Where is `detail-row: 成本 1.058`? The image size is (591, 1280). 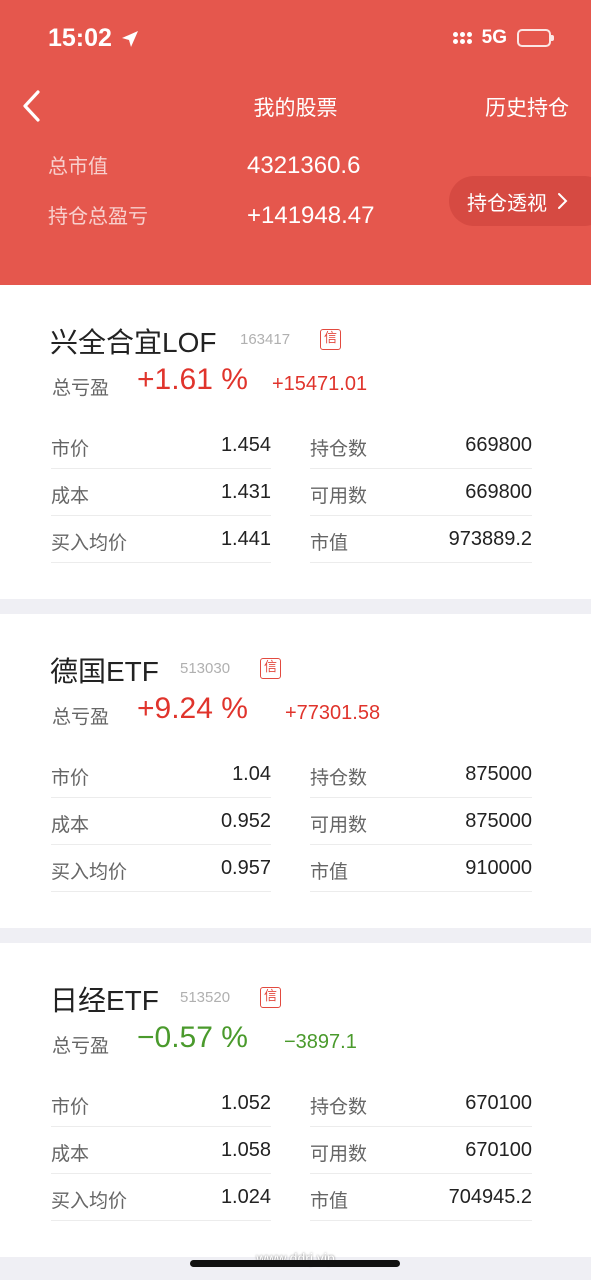 detail-row: 成本 1.058 is located at coordinates (161, 1150).